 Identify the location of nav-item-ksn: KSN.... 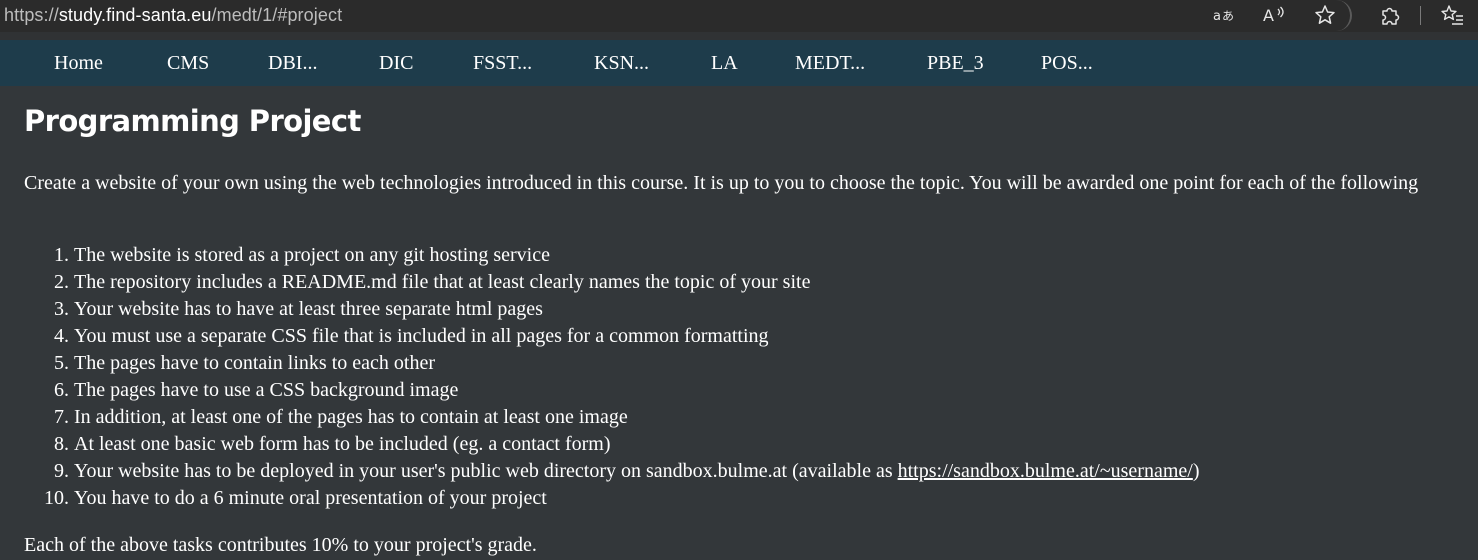
(621, 63).